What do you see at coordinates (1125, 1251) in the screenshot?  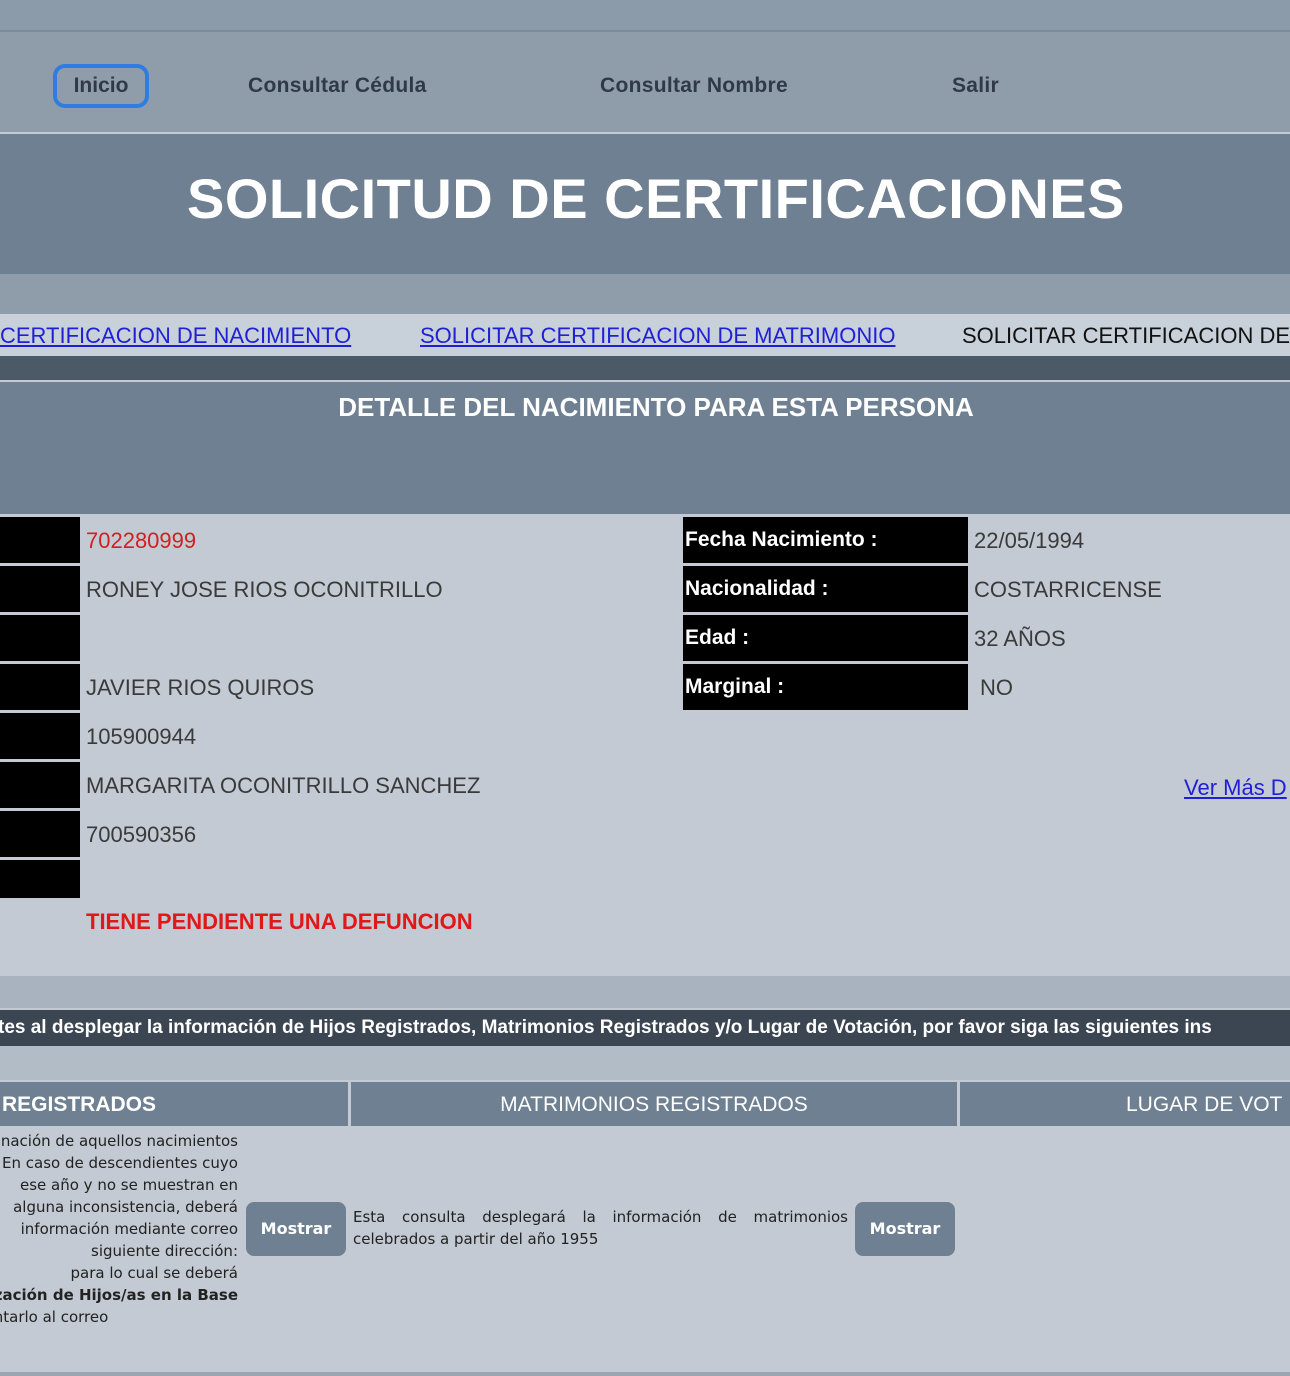 I see `lugar-votacion-panel` at bounding box center [1125, 1251].